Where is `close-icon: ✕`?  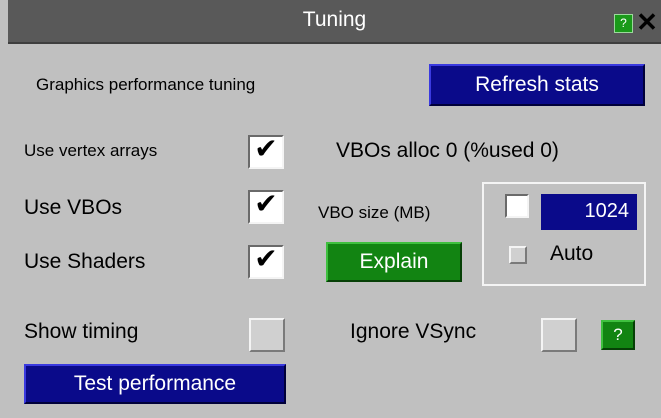
close-icon: ✕ is located at coordinates (647, 22).